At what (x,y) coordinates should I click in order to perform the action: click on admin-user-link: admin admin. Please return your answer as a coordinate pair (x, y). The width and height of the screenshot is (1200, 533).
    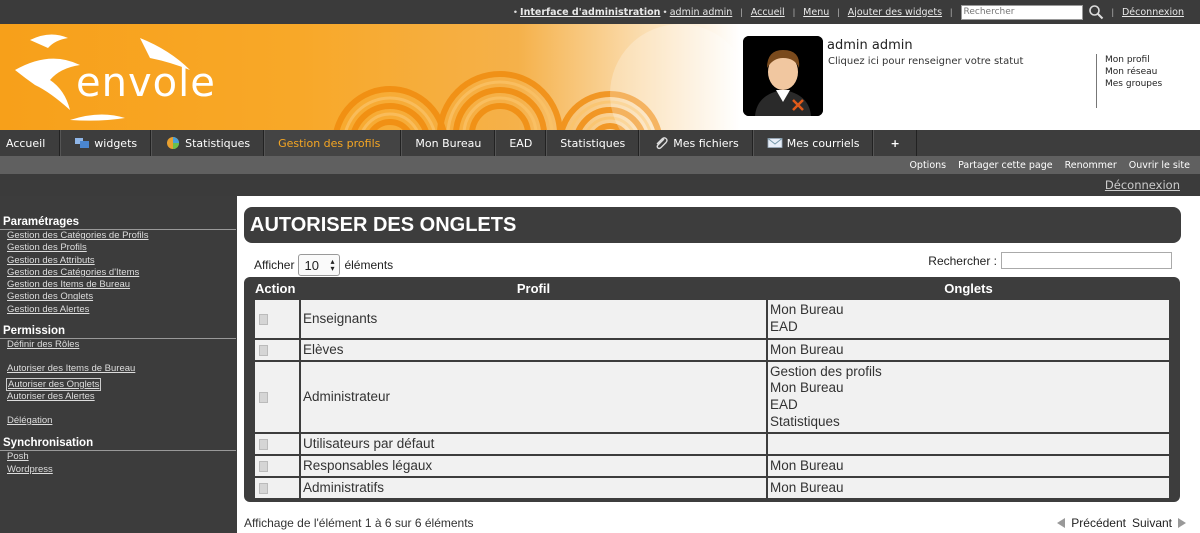
    Looking at the image, I should click on (701, 12).